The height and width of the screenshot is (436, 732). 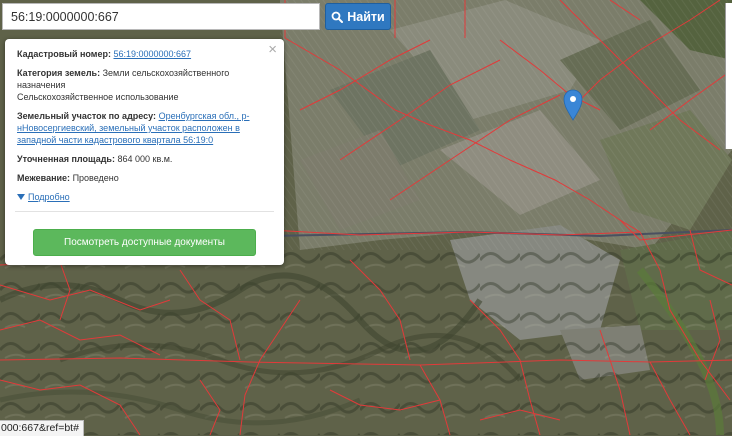 I want to click on search-icon, so click(x=337, y=17).